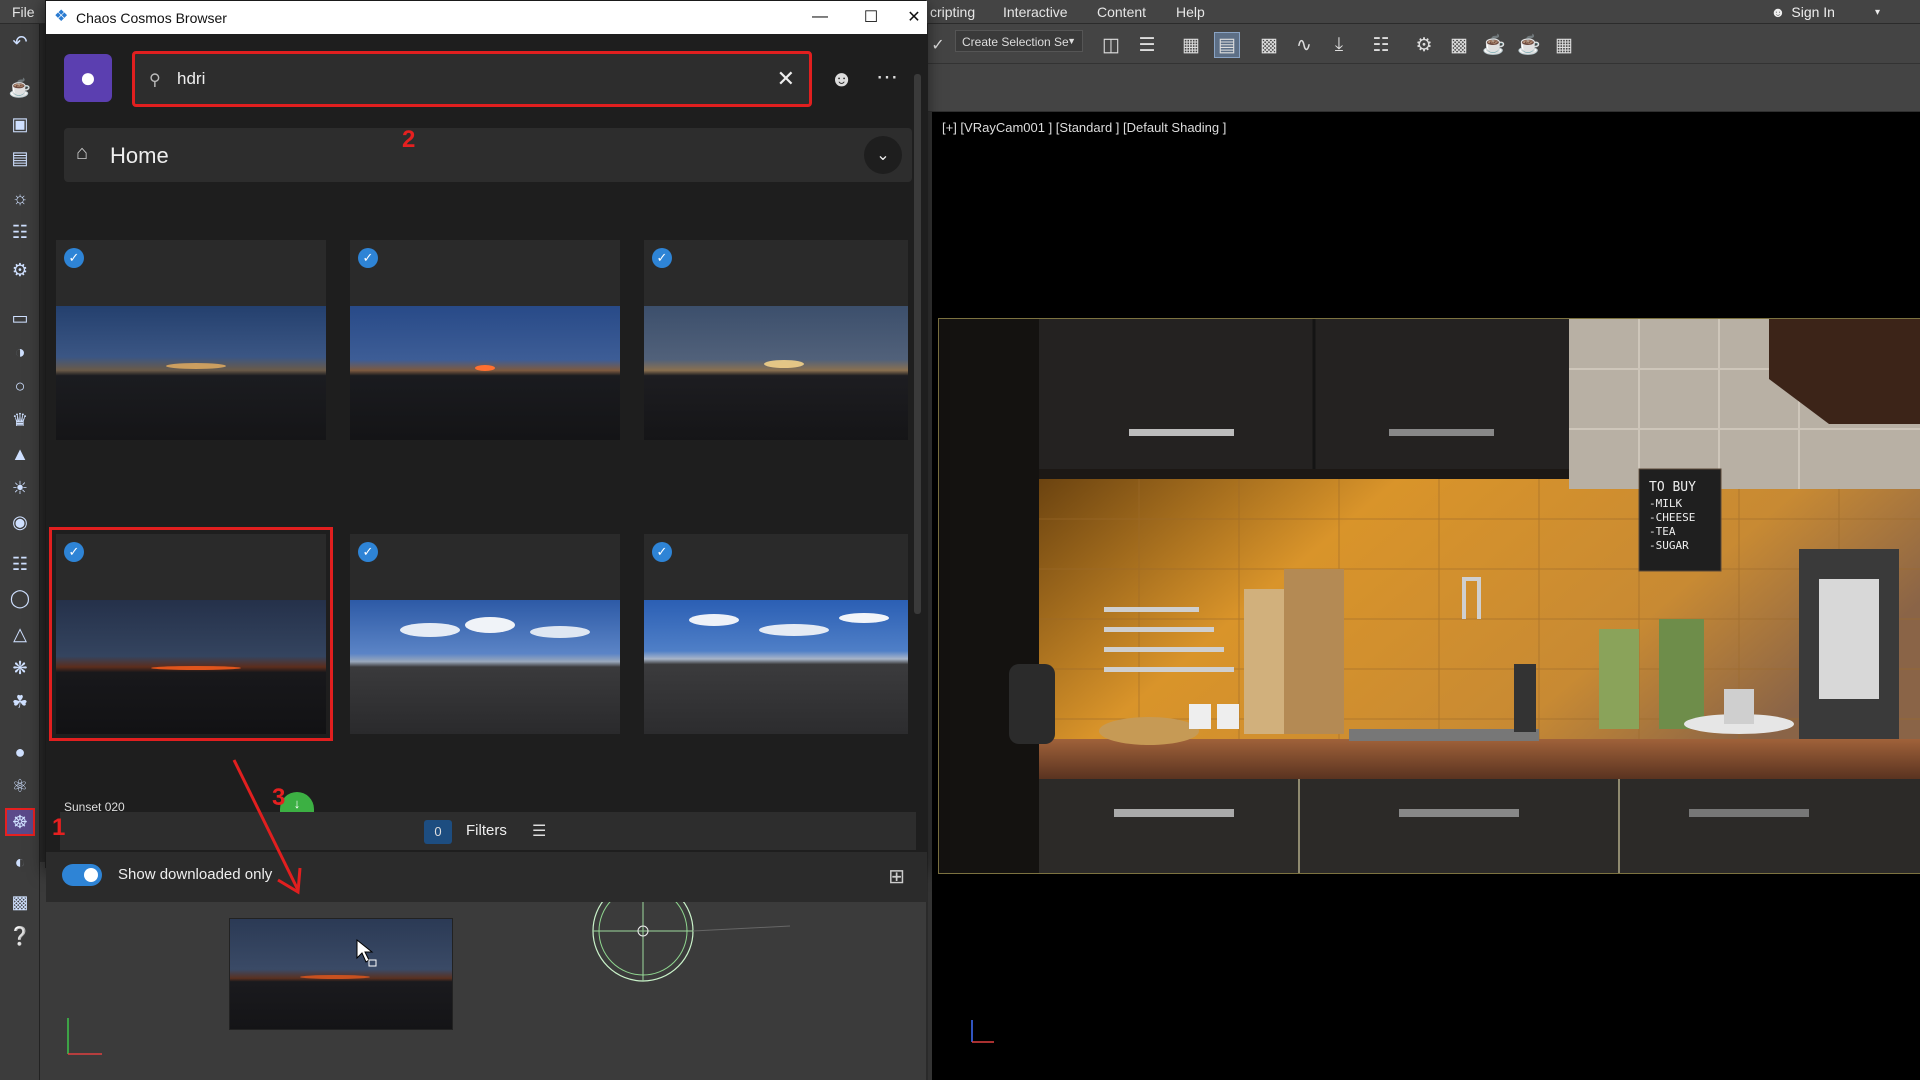 The height and width of the screenshot is (1080, 1920). What do you see at coordinates (20, 862) in the screenshot?
I see `vision-icon: ◐` at bounding box center [20, 862].